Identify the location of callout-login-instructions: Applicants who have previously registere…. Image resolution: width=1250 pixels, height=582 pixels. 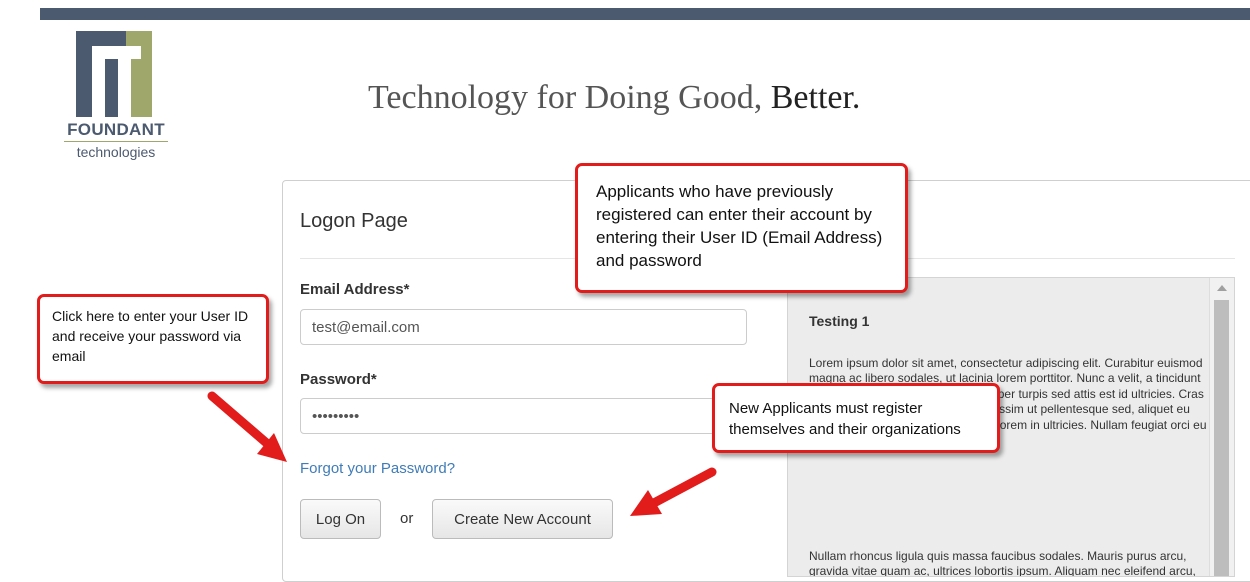
(741, 228).